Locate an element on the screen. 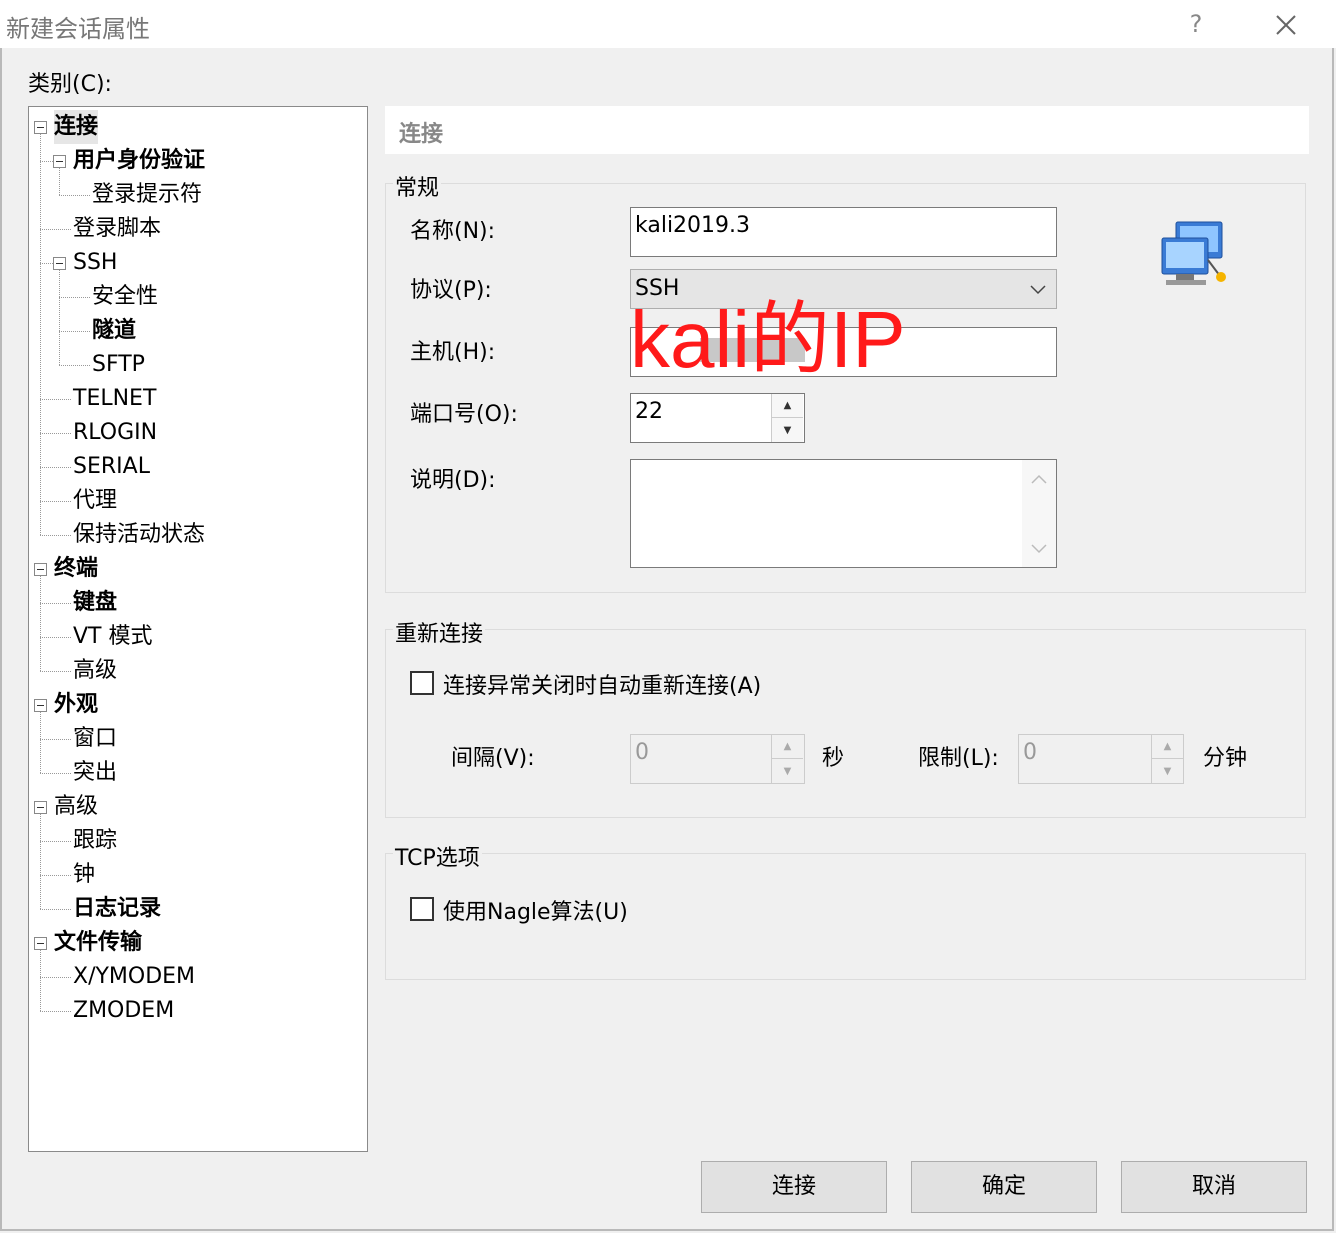 This screenshot has height=1233, width=1336. tree-item: 隧道 is located at coordinates (114, 331).